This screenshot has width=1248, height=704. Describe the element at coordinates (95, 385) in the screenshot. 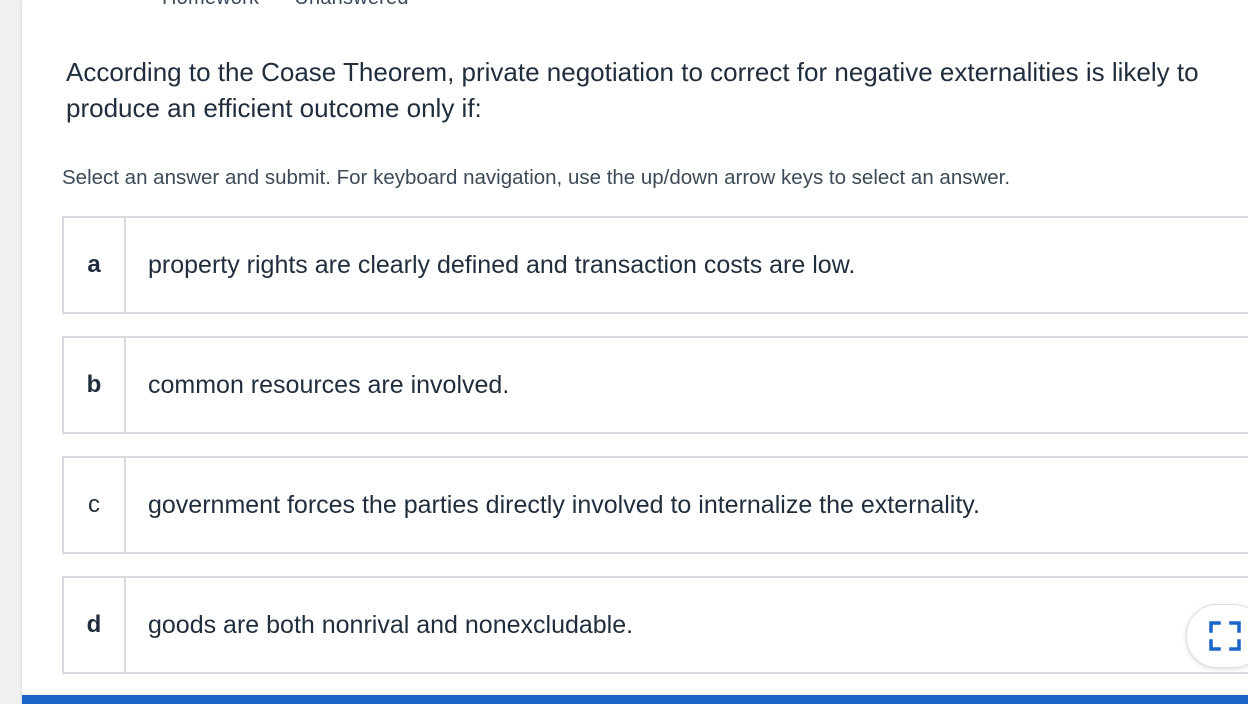

I see `answer-letter: b` at that location.